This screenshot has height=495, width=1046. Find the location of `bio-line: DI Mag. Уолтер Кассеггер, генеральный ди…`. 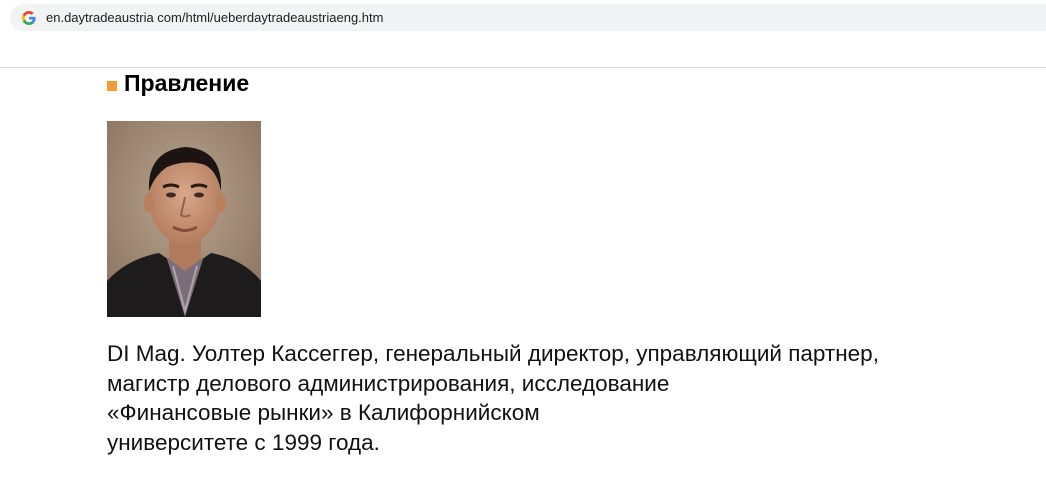

bio-line: DI Mag. Уолтер Кассеггер, генеральный ди… is located at coordinates (493, 353).